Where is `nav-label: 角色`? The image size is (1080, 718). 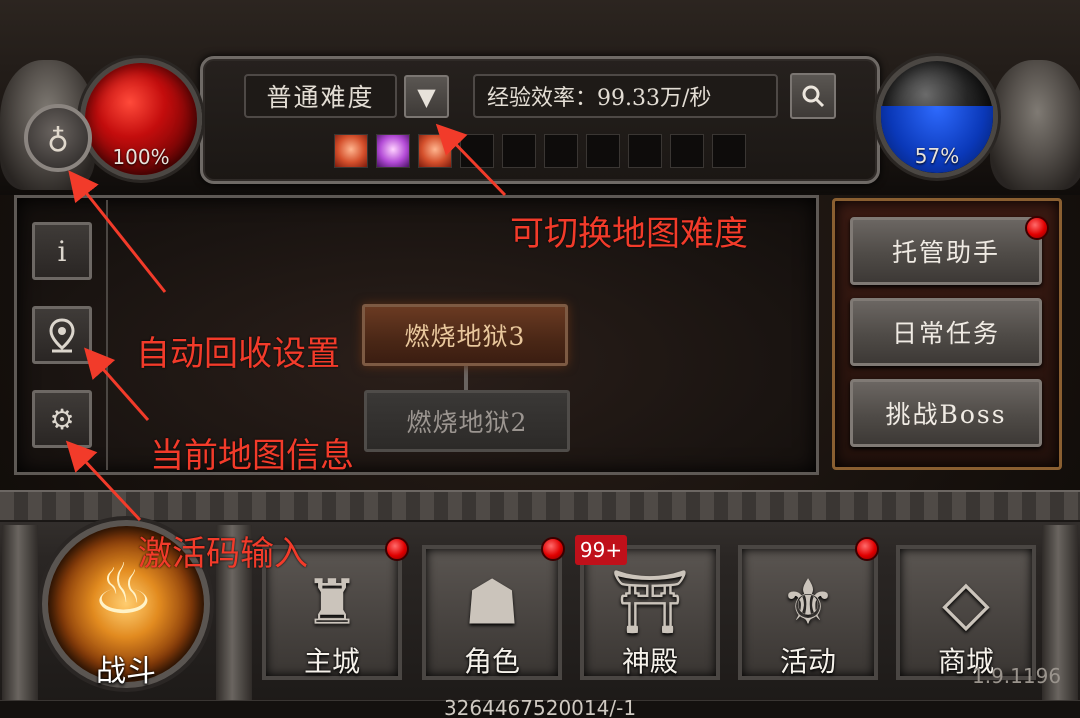 nav-label: 角色 is located at coordinates (491, 661).